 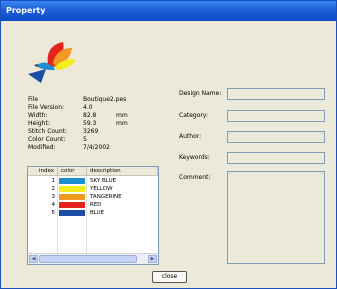 I want to click on height-unit: mm, so click(x=122, y=123).